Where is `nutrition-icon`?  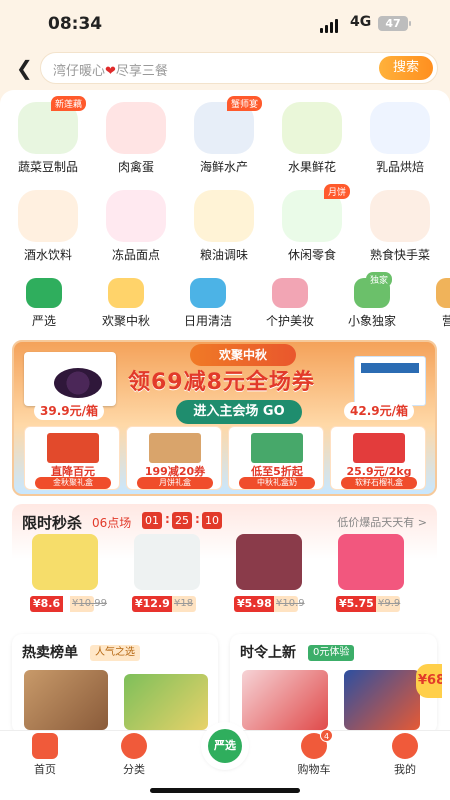
nutrition-icon is located at coordinates (443, 293).